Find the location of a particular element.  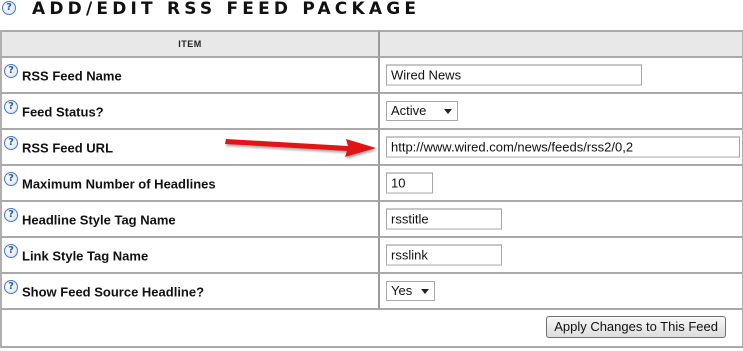

rss-feed-url-label: RSS Feed URL is located at coordinates (68, 148).